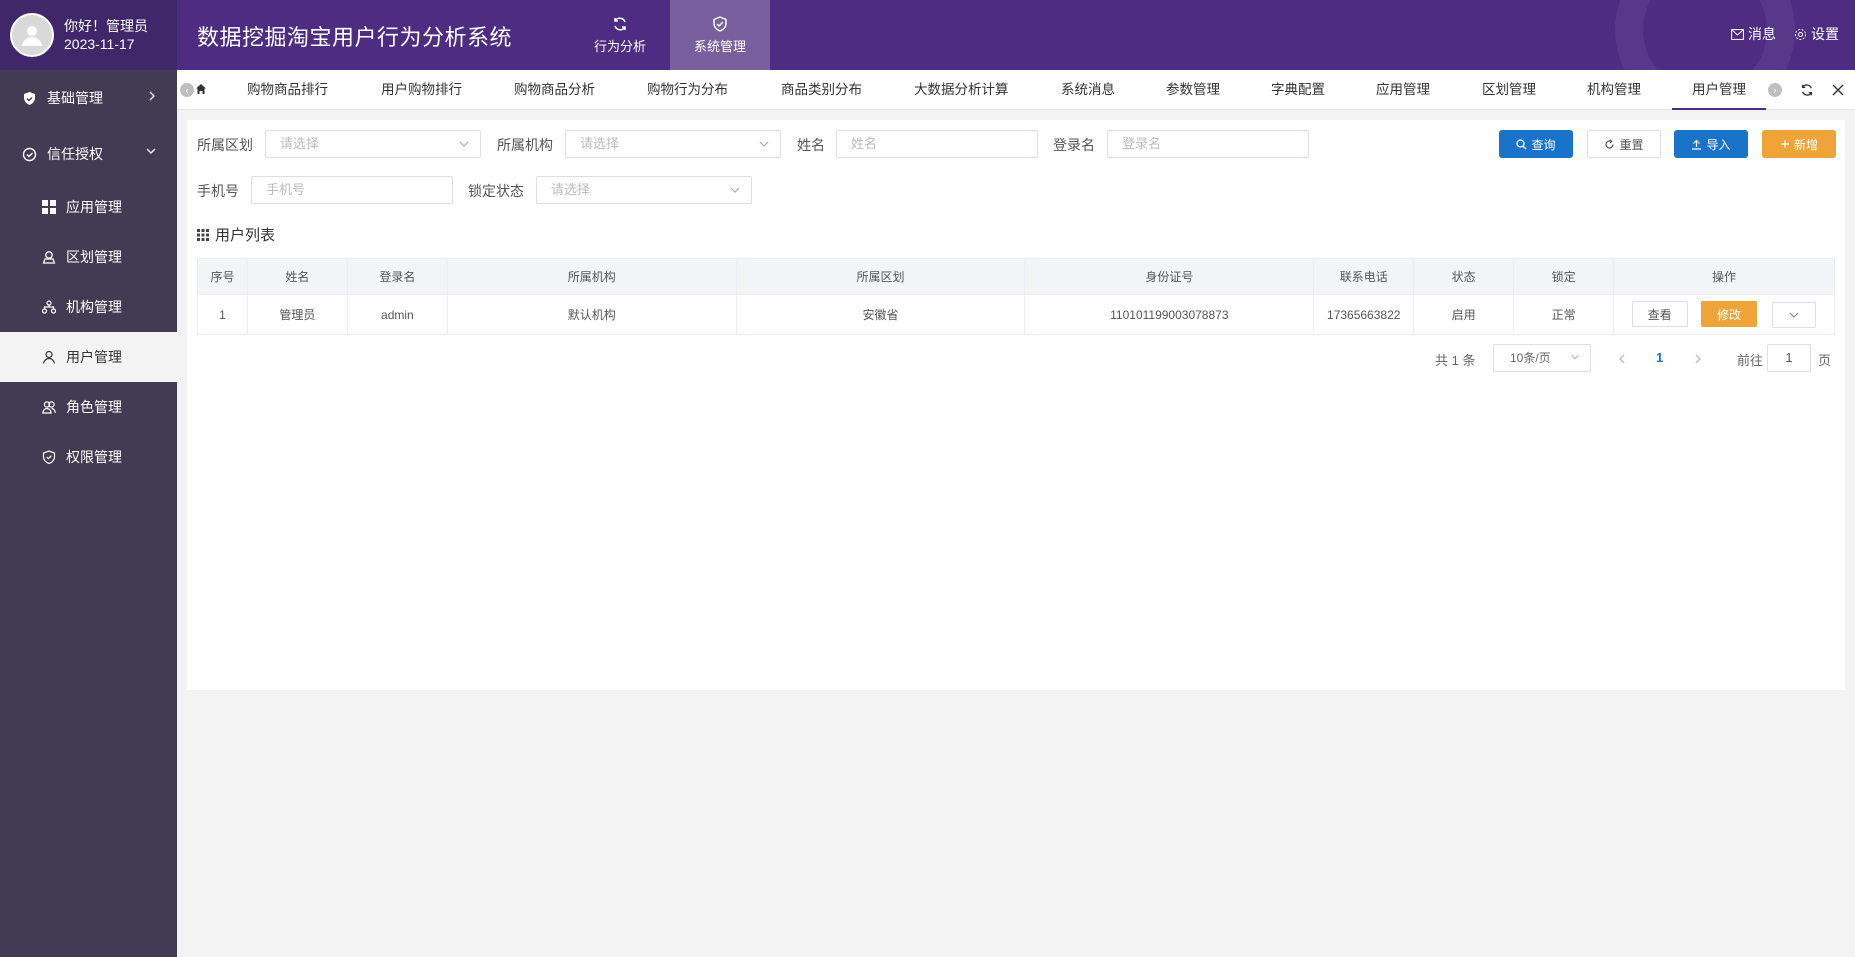 Image resolution: width=1855 pixels, height=957 pixels. I want to click on page-suffix-label: 页, so click(1825, 360).